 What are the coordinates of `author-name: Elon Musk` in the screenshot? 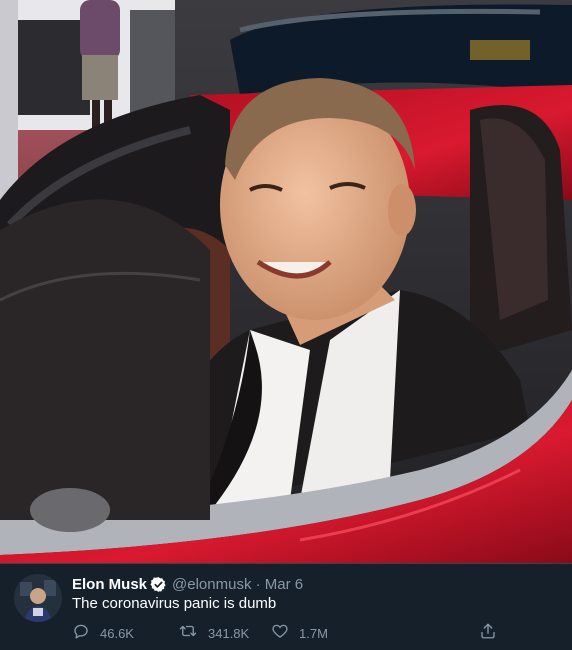 It's located at (109, 584).